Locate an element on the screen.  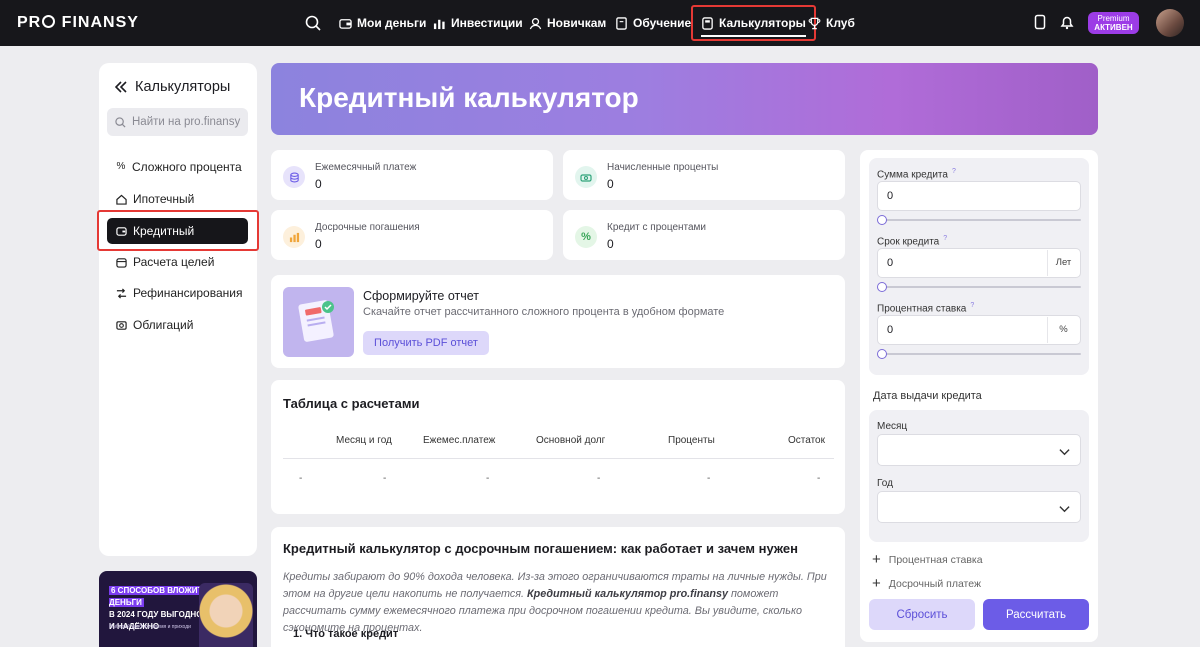
stat-card-early-repayments: Досрочные погашения 0 is located at coordinates (412, 235).